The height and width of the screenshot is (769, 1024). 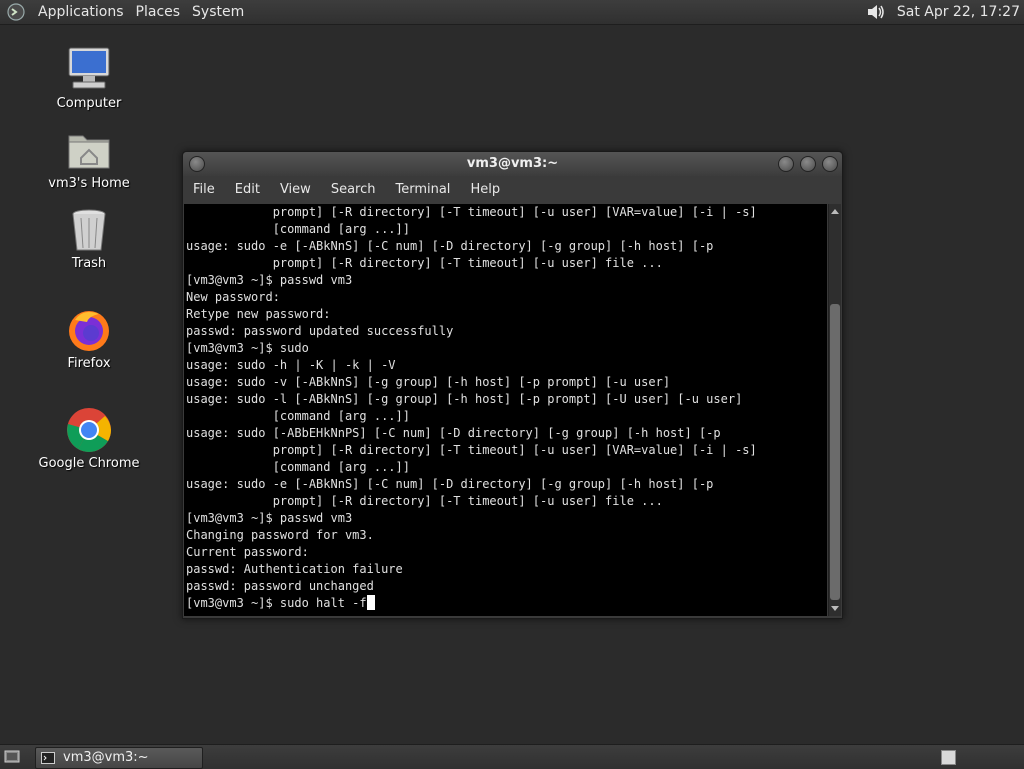 What do you see at coordinates (106, 757) in the screenshot?
I see `taskbar-terminal-label: vm3@vm3:~` at bounding box center [106, 757].